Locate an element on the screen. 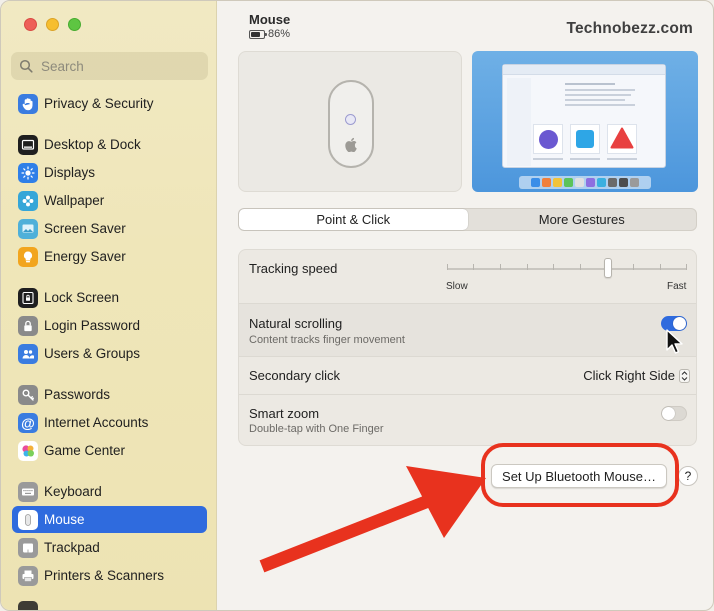 The image size is (714, 611). search-field is located at coordinates (109, 66).